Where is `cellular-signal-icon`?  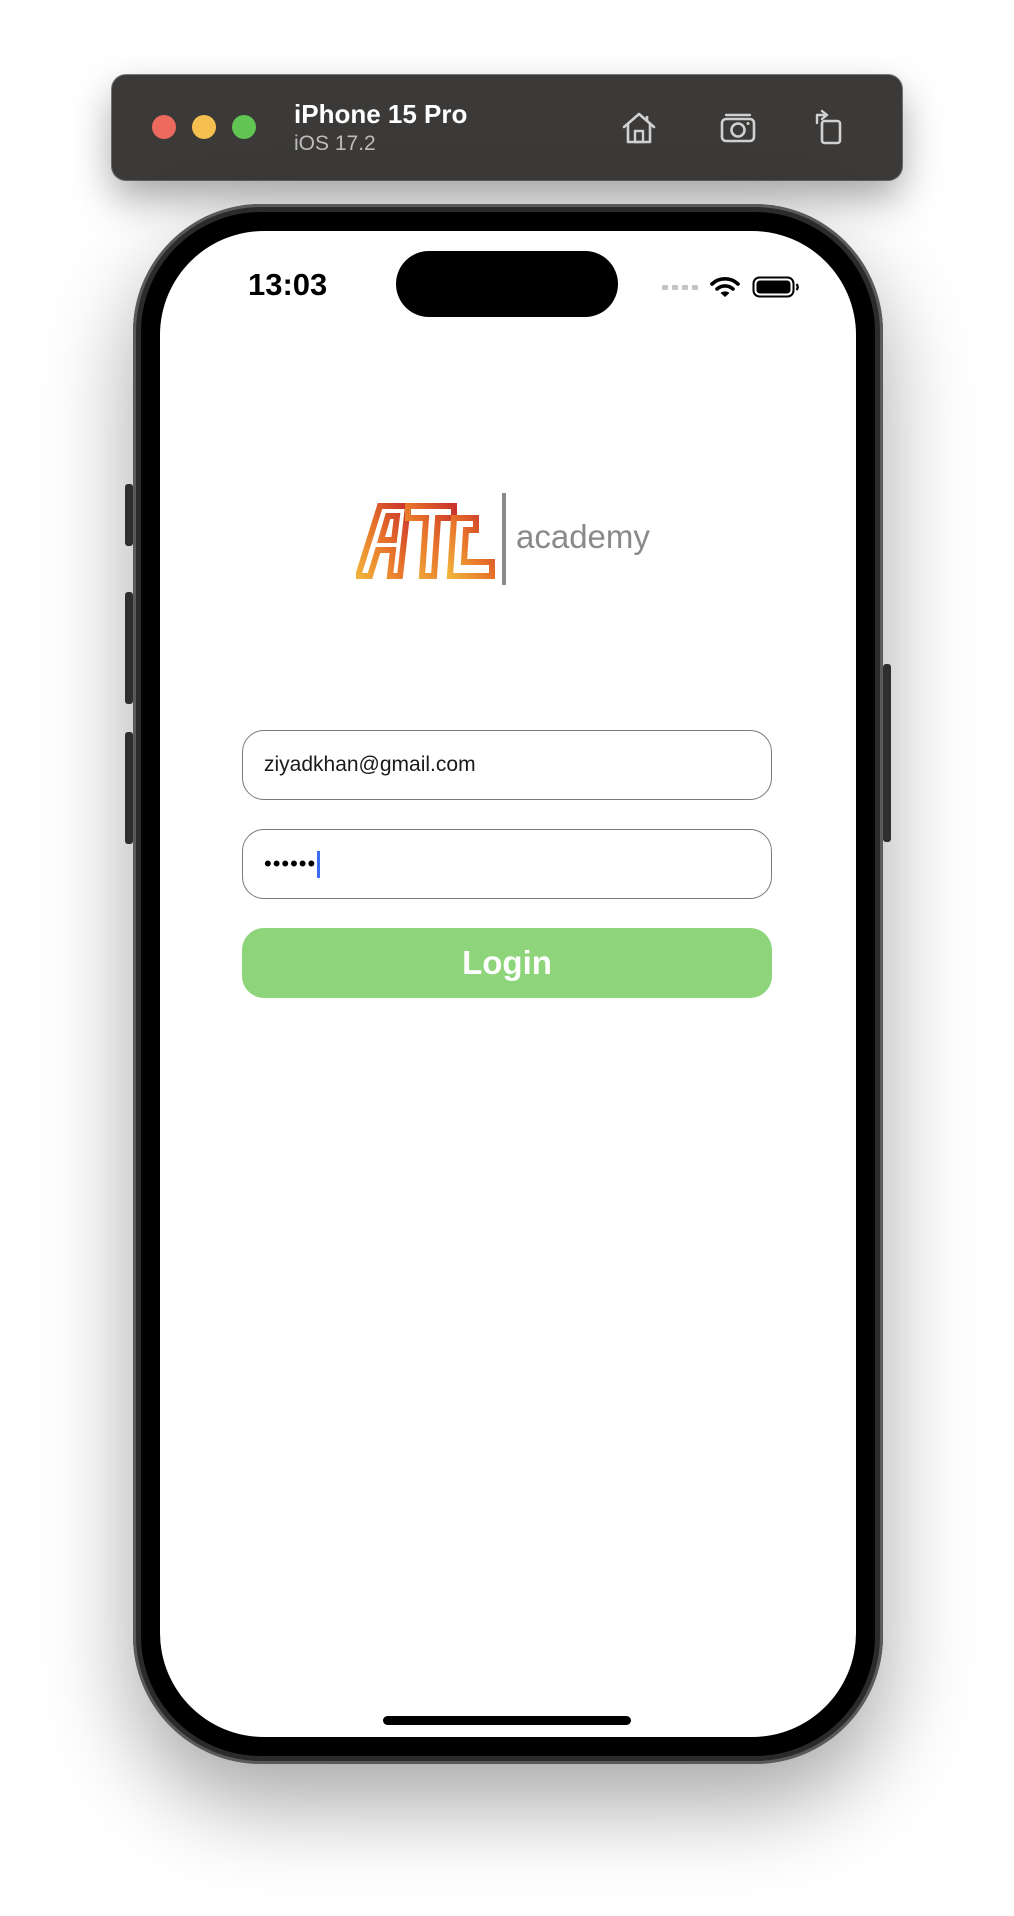
cellular-signal-icon is located at coordinates (680, 287).